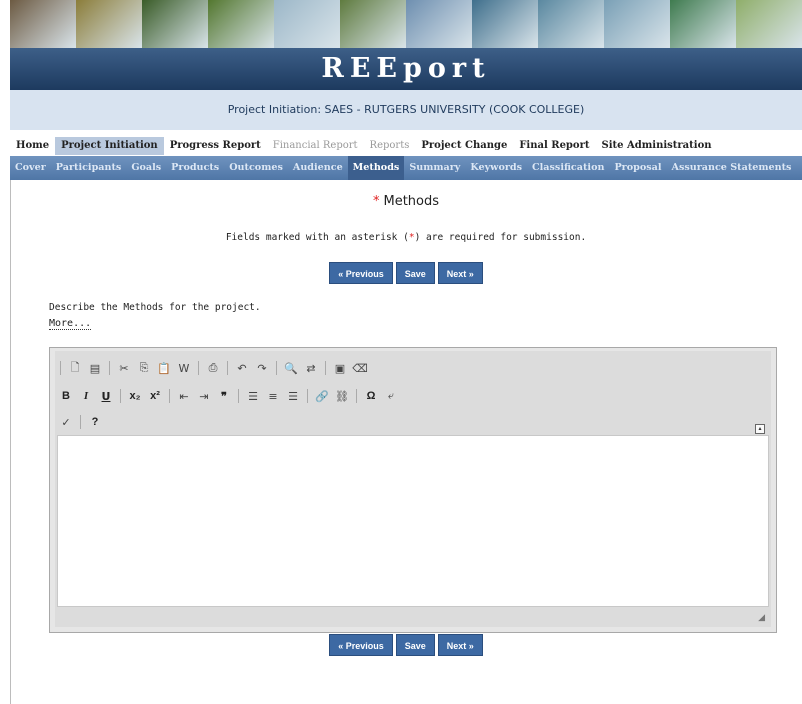  Describe the element at coordinates (656, 146) in the screenshot. I see `main-menu-item-site-administration: Site Administration` at that location.